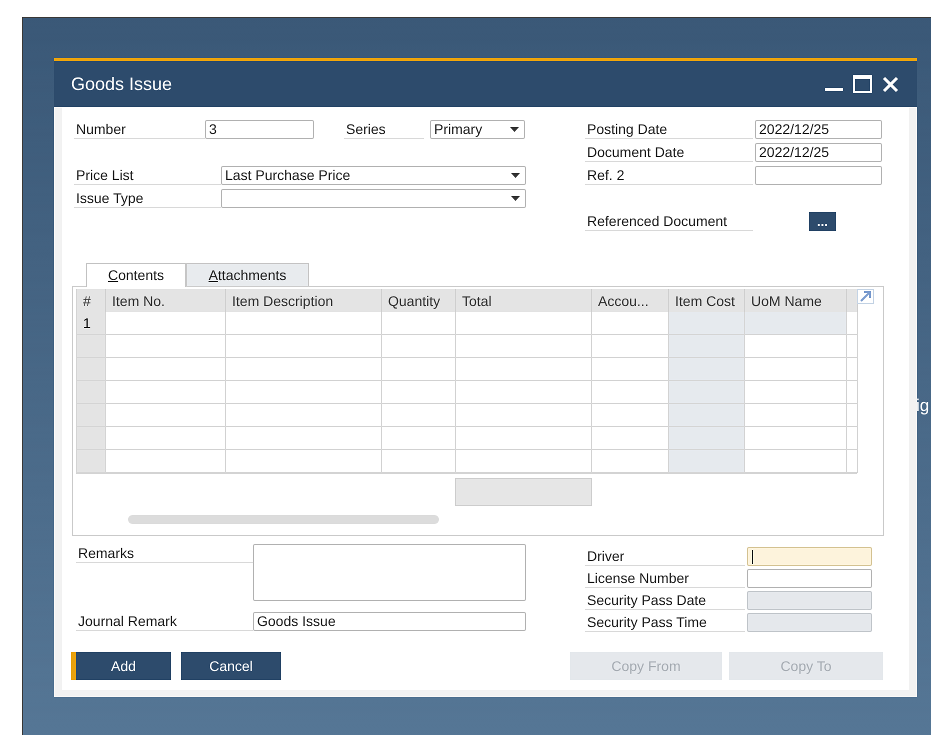 This screenshot has height=735, width=931. I want to click on action-button: Add, so click(121, 666).